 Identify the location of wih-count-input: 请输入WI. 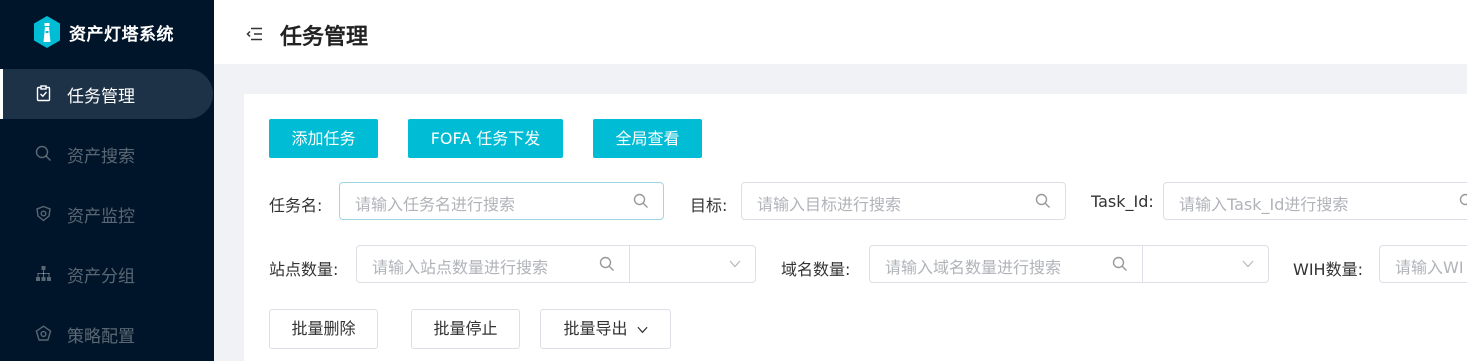
(1423, 264).